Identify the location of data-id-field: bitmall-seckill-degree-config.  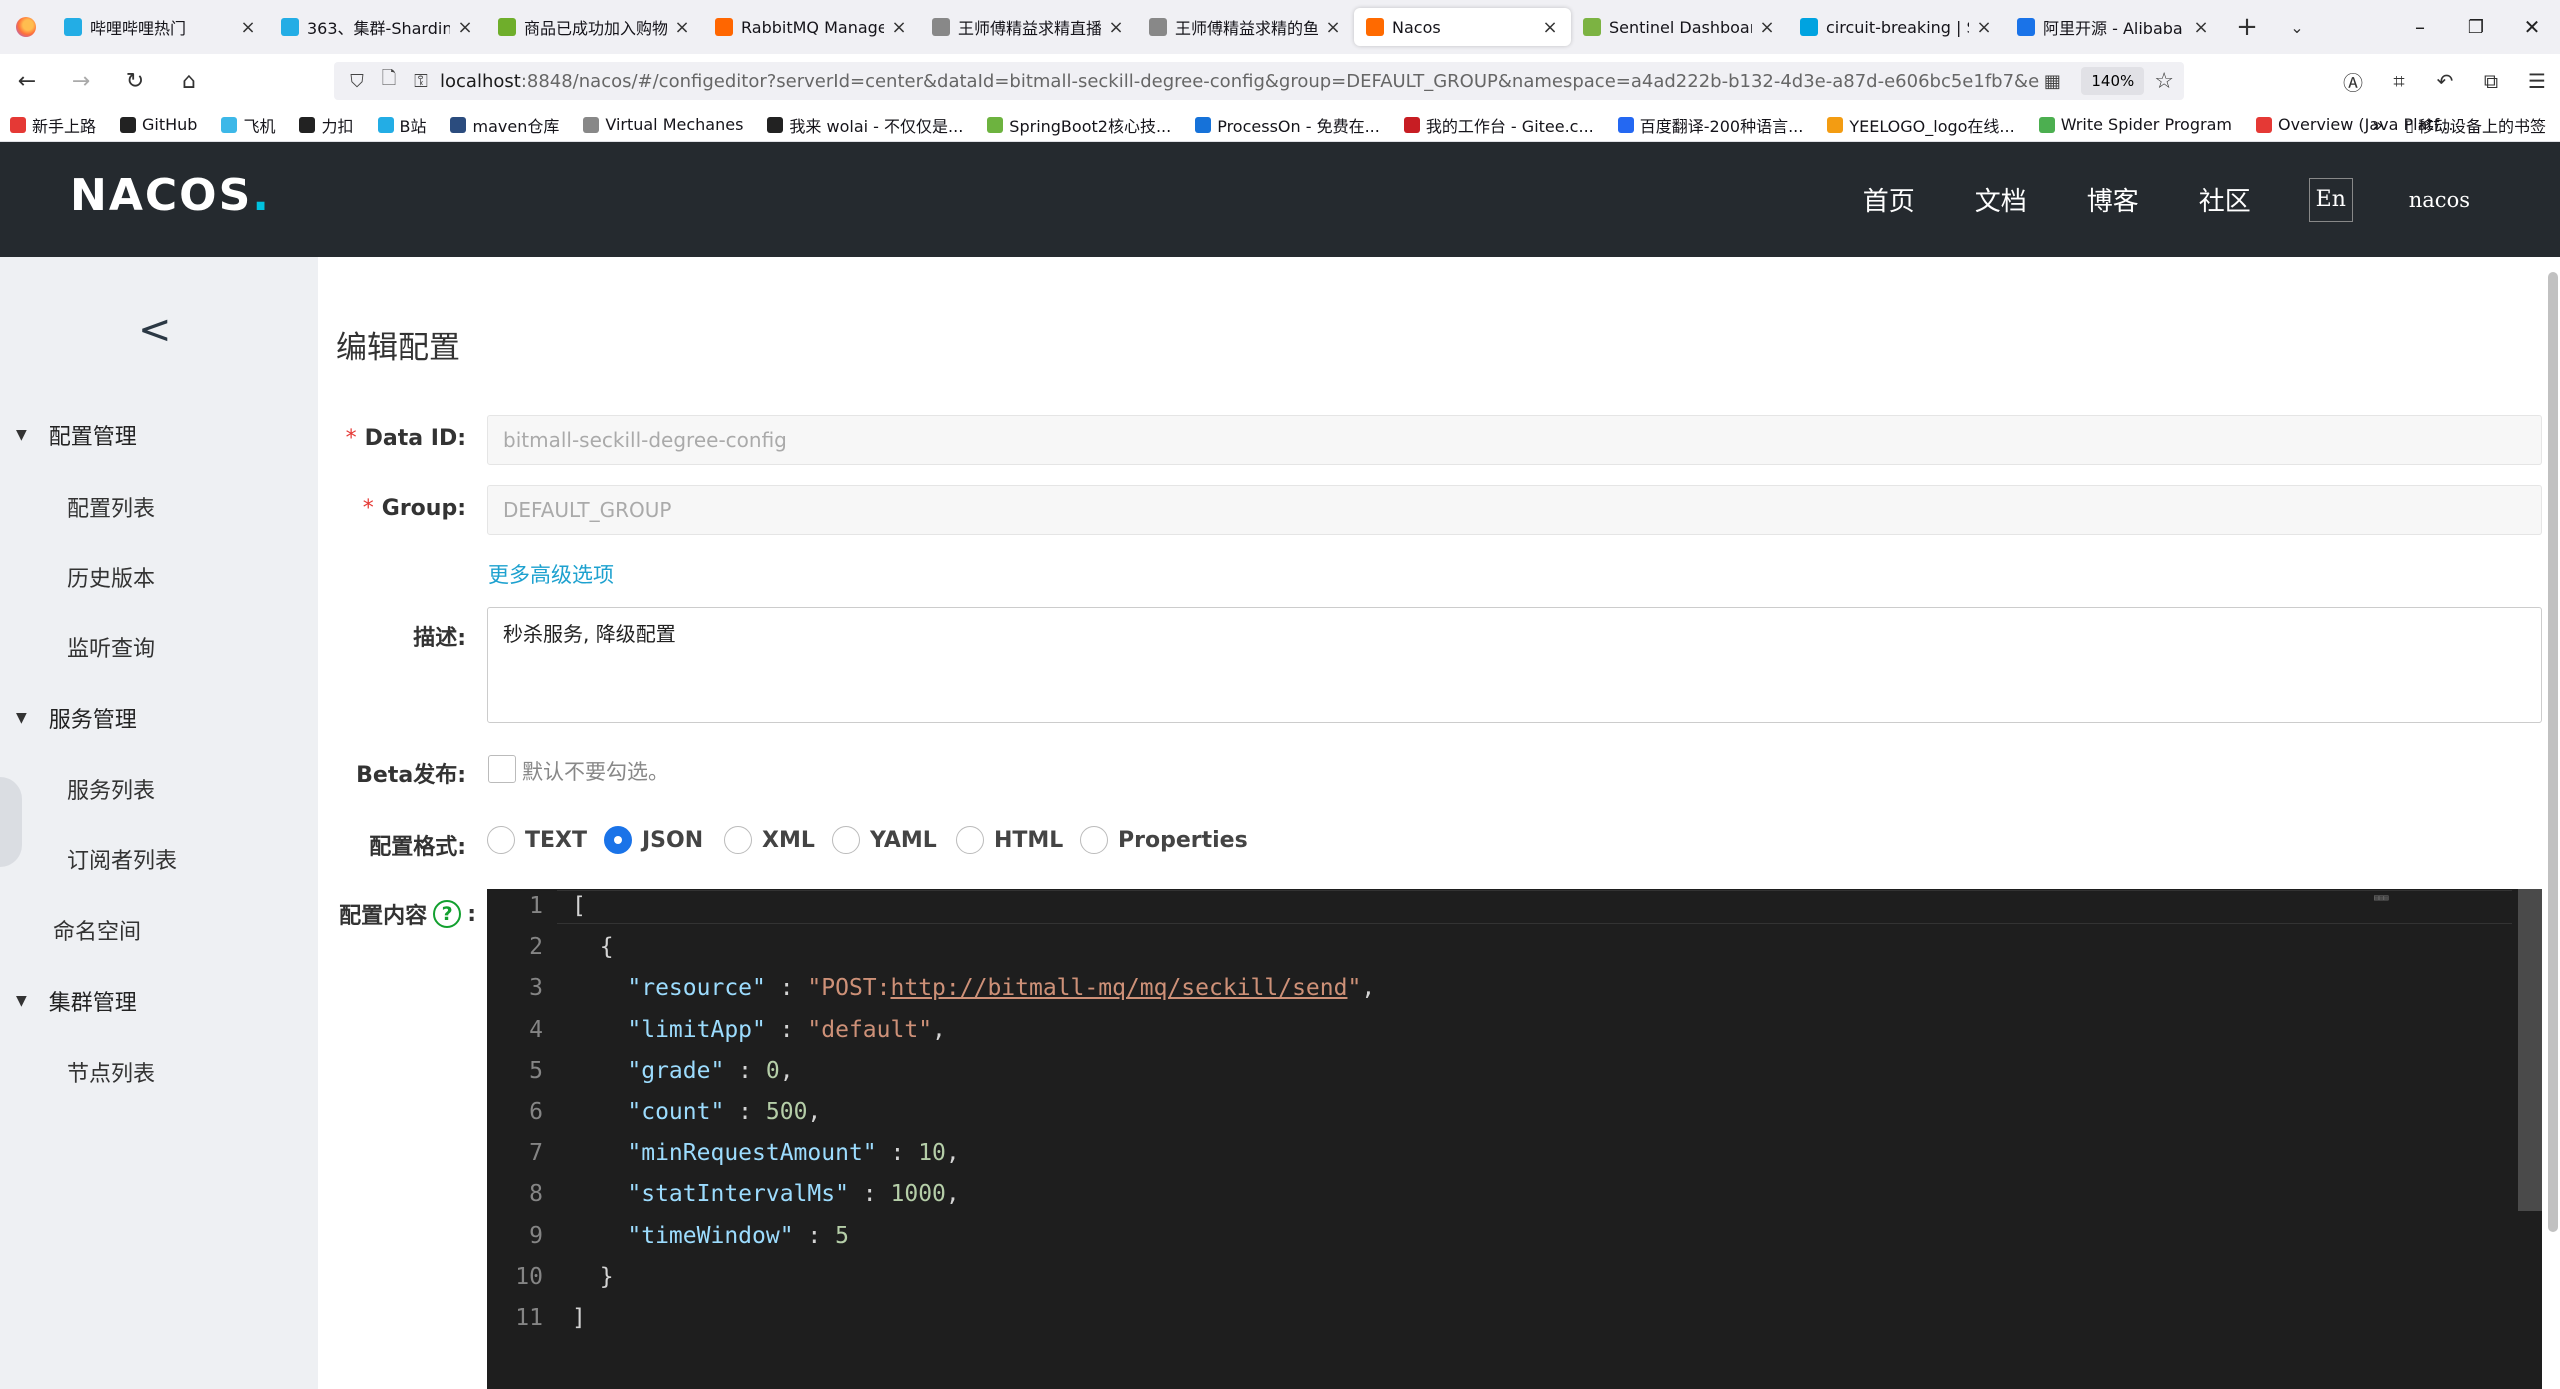
(1514, 440).